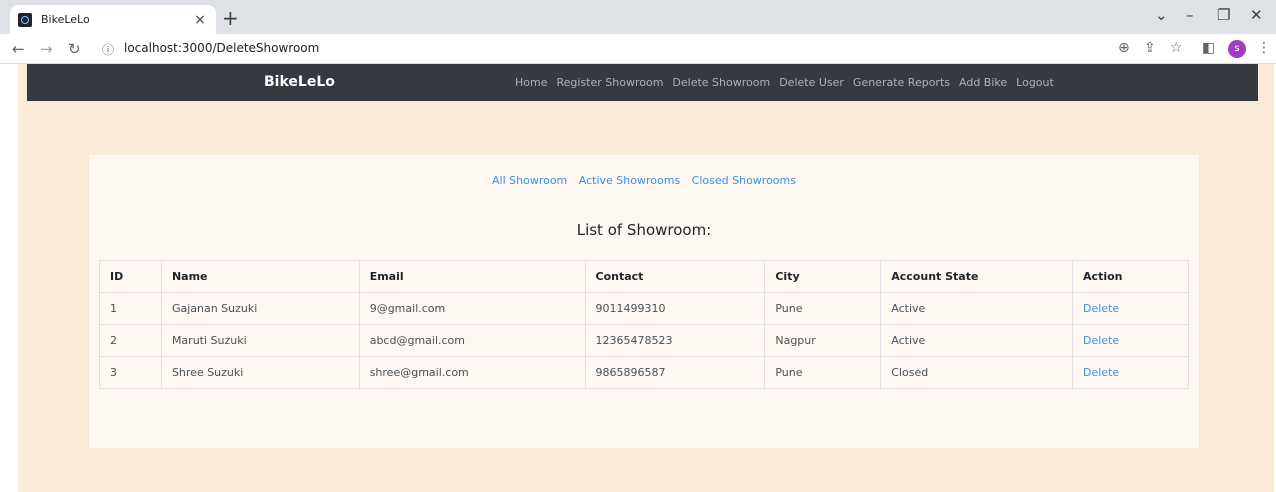 This screenshot has height=492, width=1276. I want to click on cell-email: shree@gmail.com, so click(472, 372).